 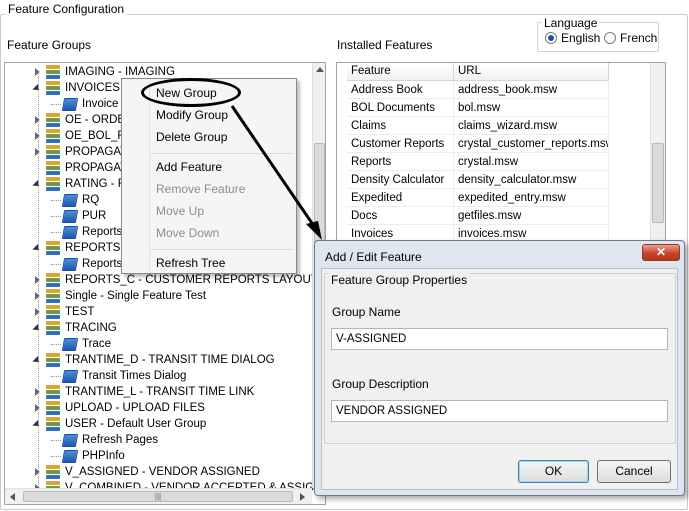 I want to click on arrow-head-icon, so click(x=314, y=230).